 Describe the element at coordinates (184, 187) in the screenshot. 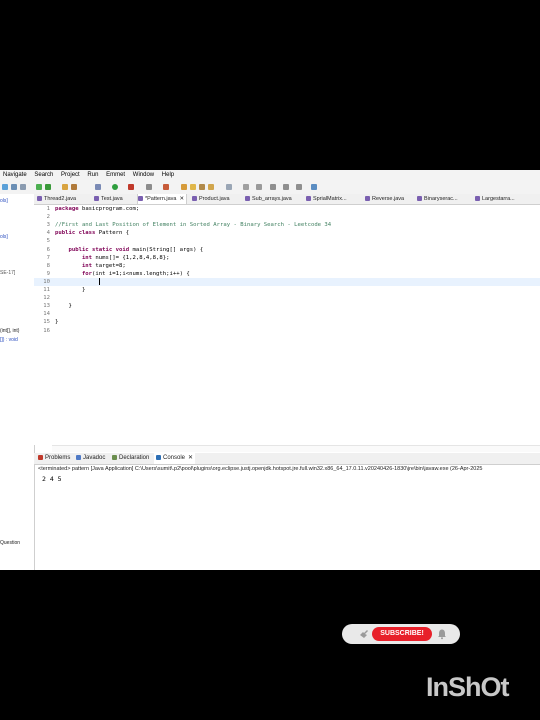

I see `new-package-icon` at that location.